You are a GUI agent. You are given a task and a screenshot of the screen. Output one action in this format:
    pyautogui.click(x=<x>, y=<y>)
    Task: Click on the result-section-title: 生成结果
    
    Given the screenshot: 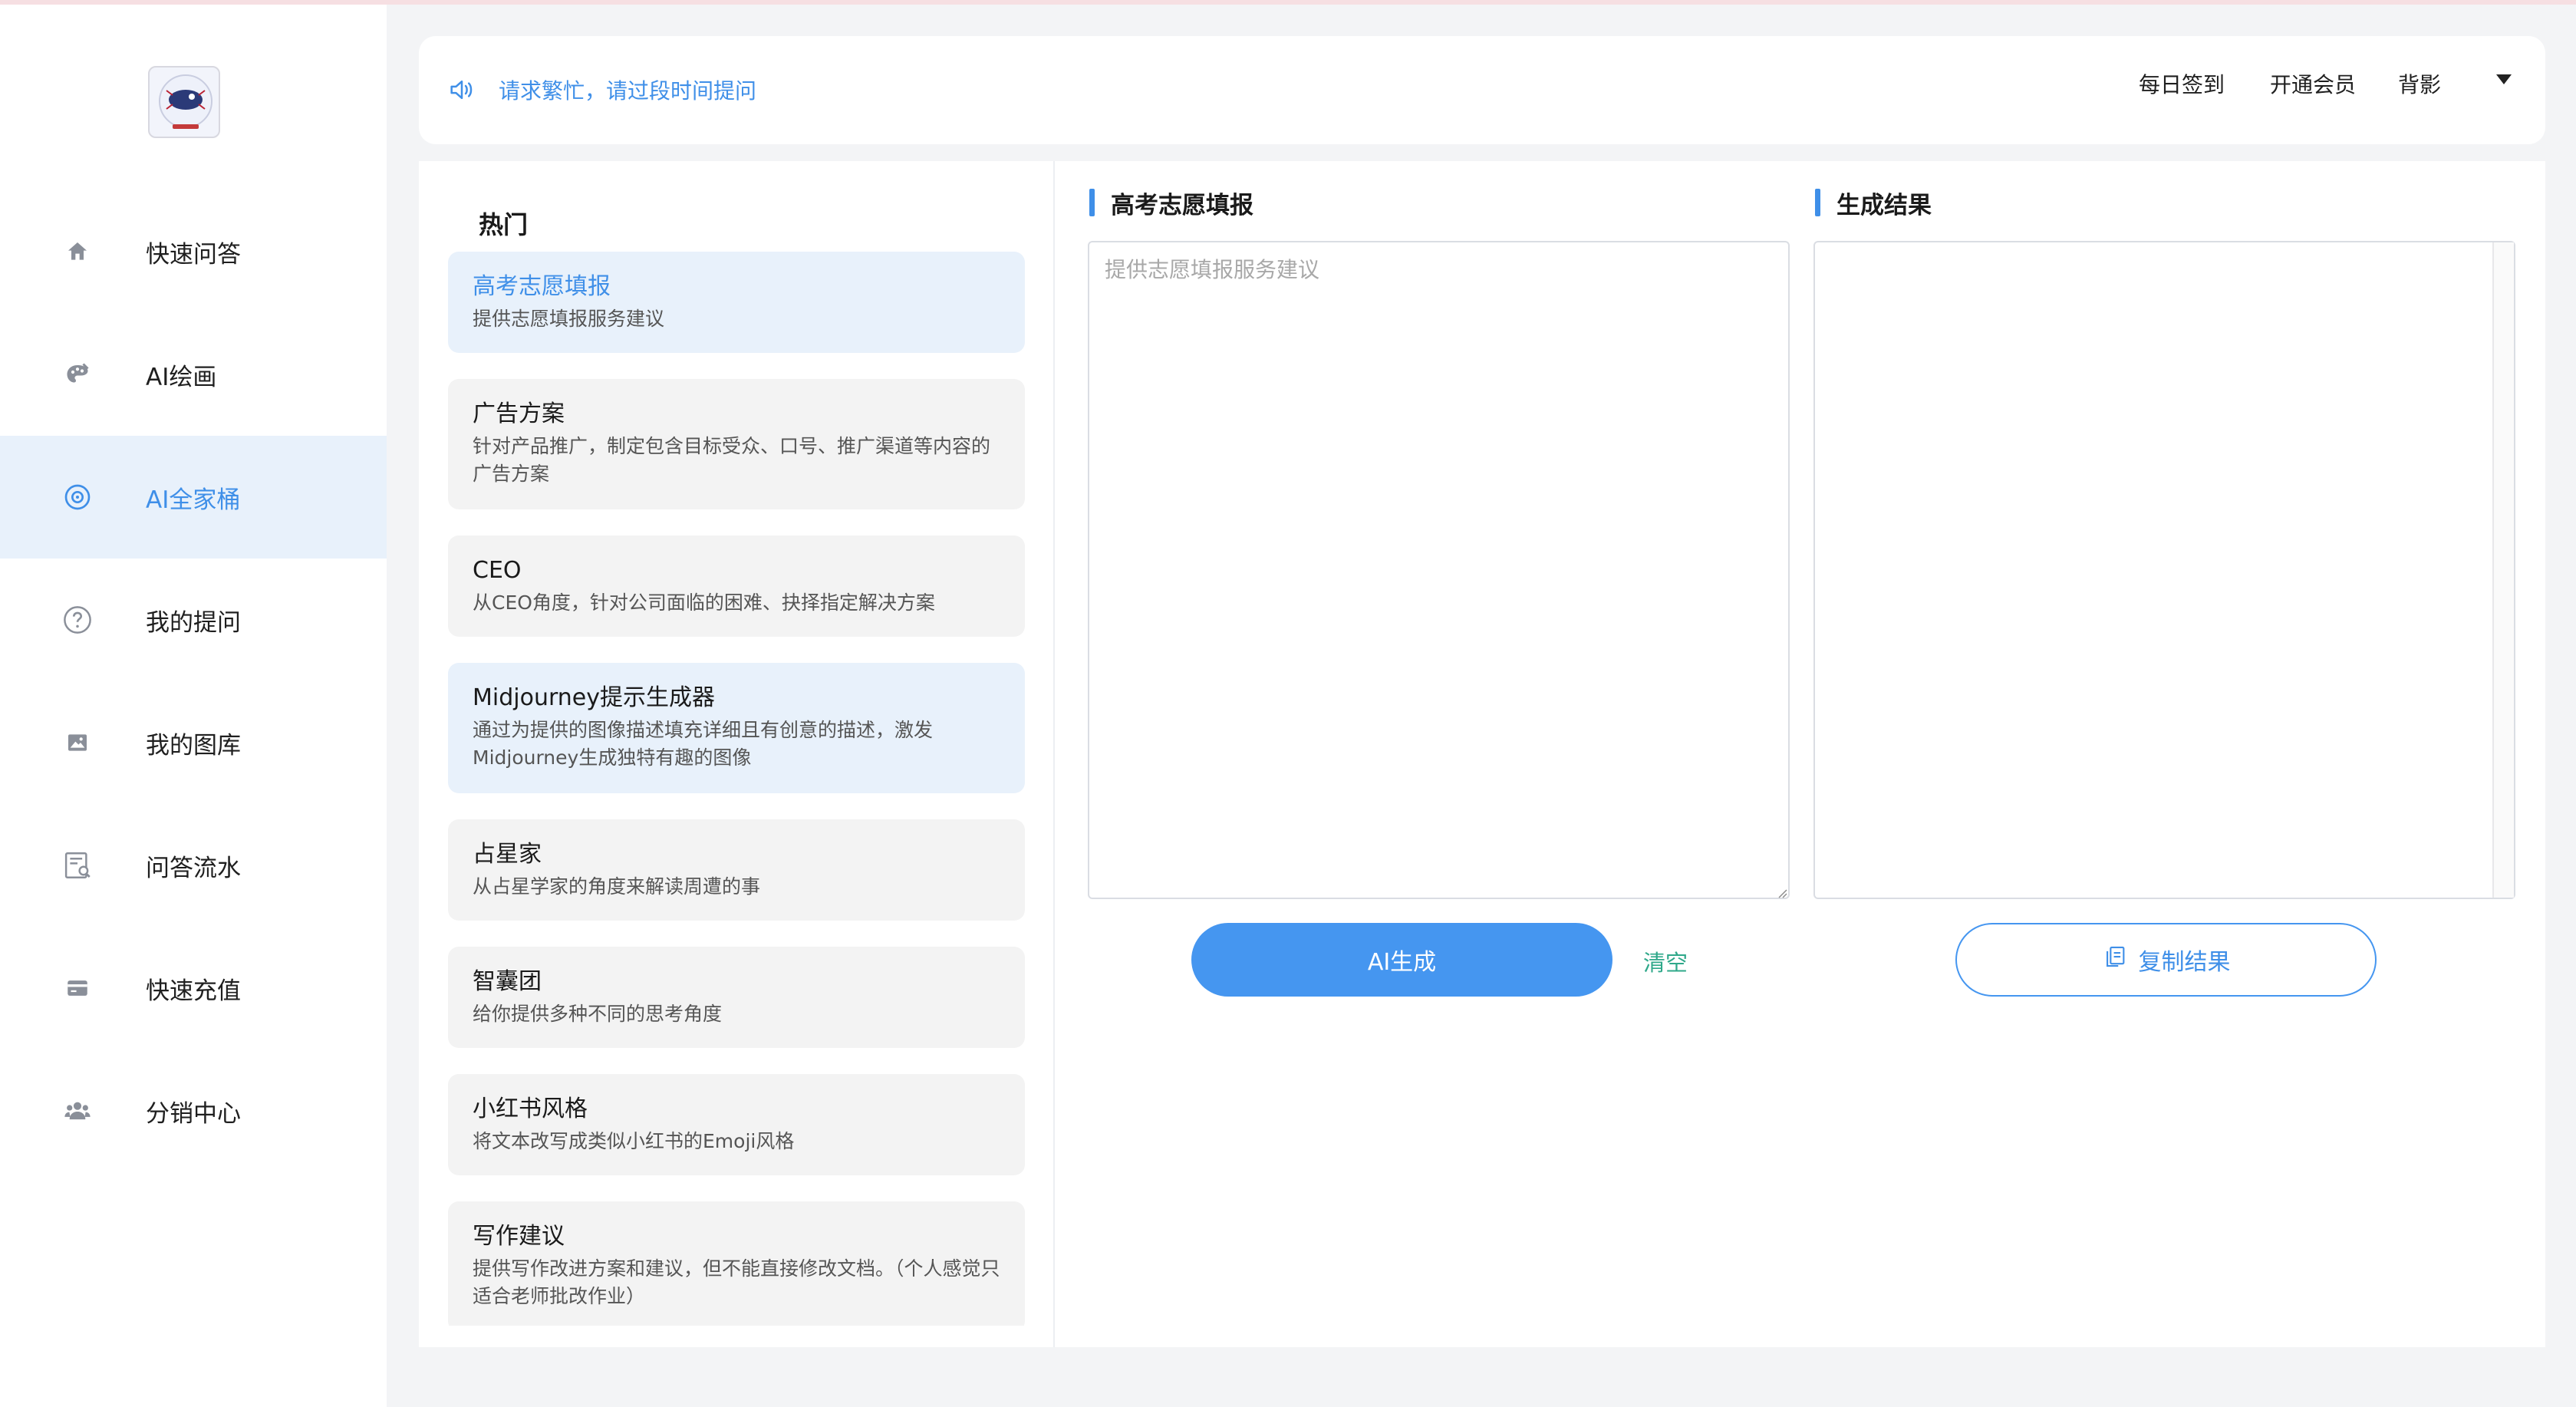 What is the action you would take?
    pyautogui.click(x=1873, y=203)
    